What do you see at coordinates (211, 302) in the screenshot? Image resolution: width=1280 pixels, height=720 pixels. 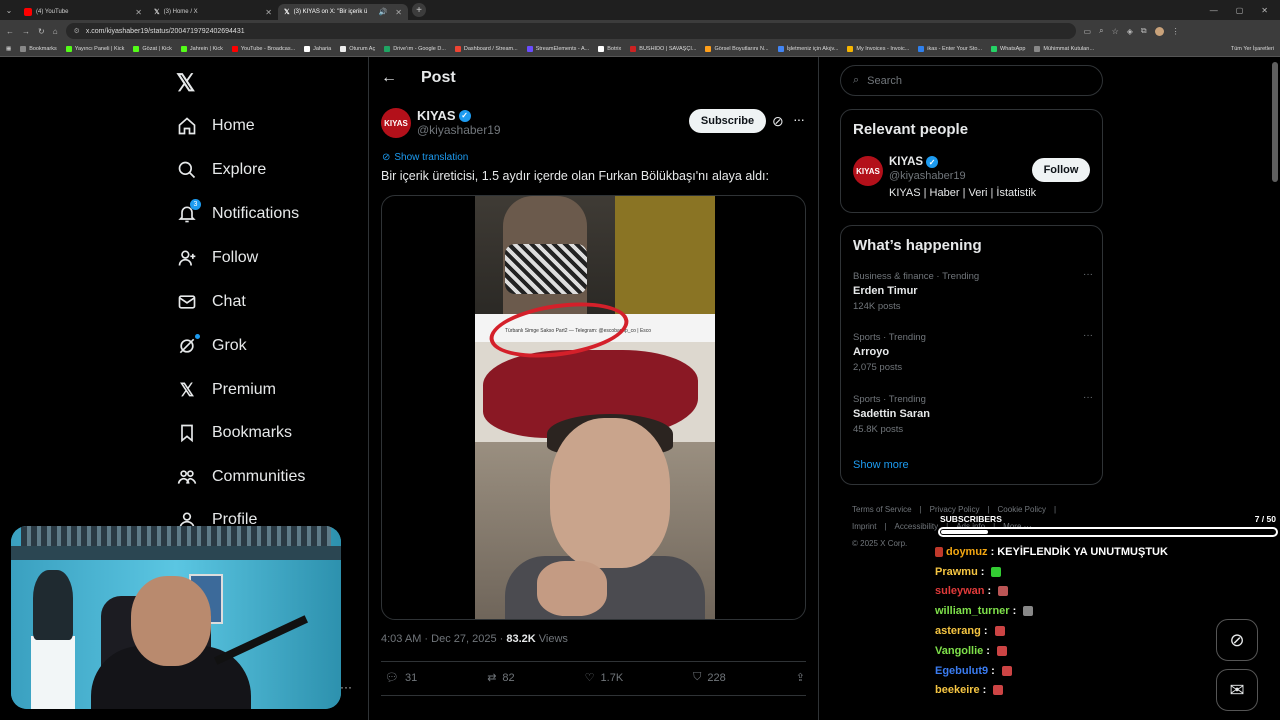 I see `nav-chat: Chat` at bounding box center [211, 302].